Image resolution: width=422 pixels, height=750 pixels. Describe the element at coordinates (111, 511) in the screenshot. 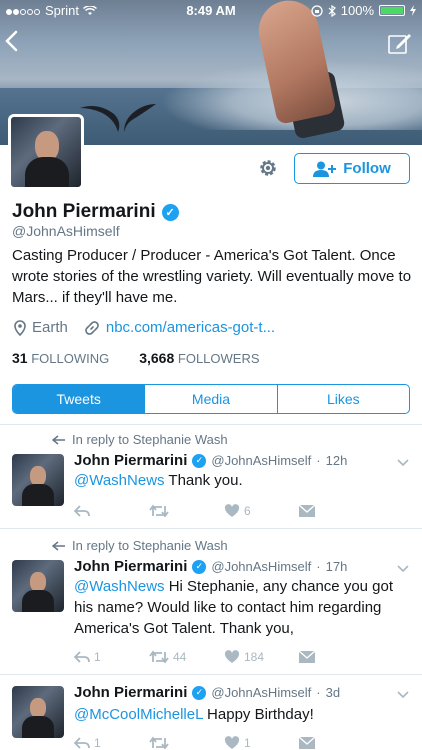

I see `reply-button` at that location.